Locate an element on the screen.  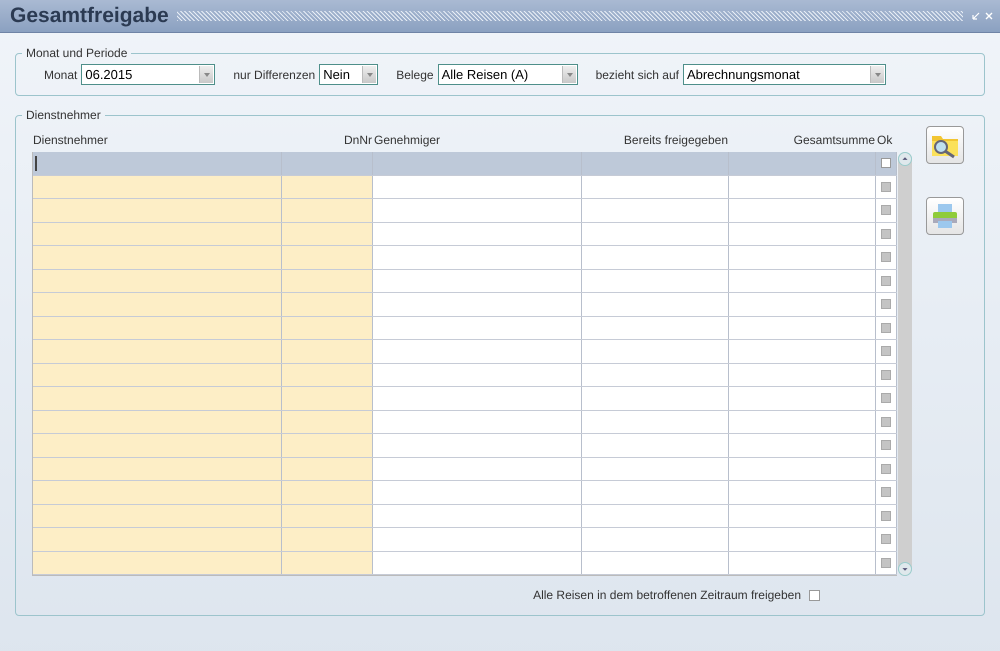
text-cursor is located at coordinates (36, 163).